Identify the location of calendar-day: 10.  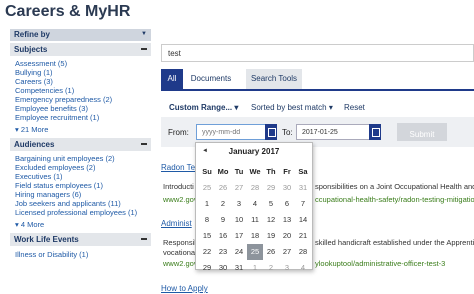
(239, 220).